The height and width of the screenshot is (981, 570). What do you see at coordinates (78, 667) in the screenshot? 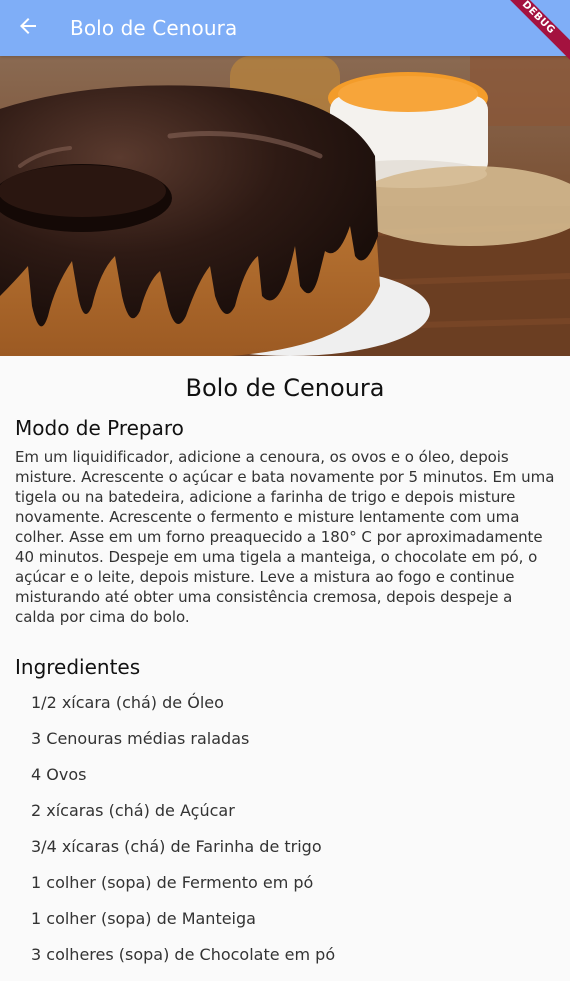
I see `ingredients-heading: Ingredientes` at bounding box center [78, 667].